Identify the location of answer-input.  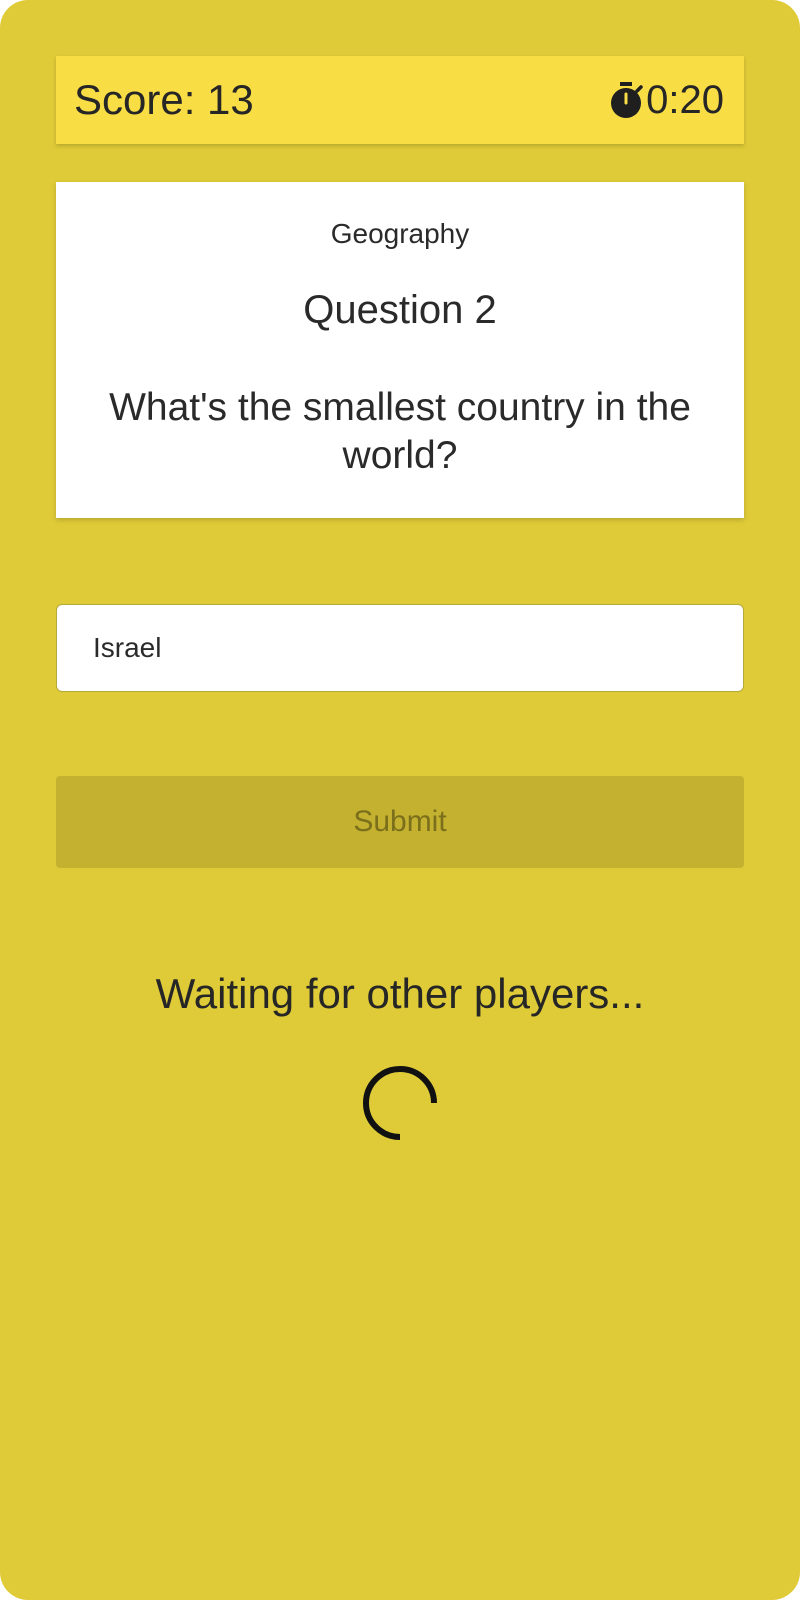
(400, 648).